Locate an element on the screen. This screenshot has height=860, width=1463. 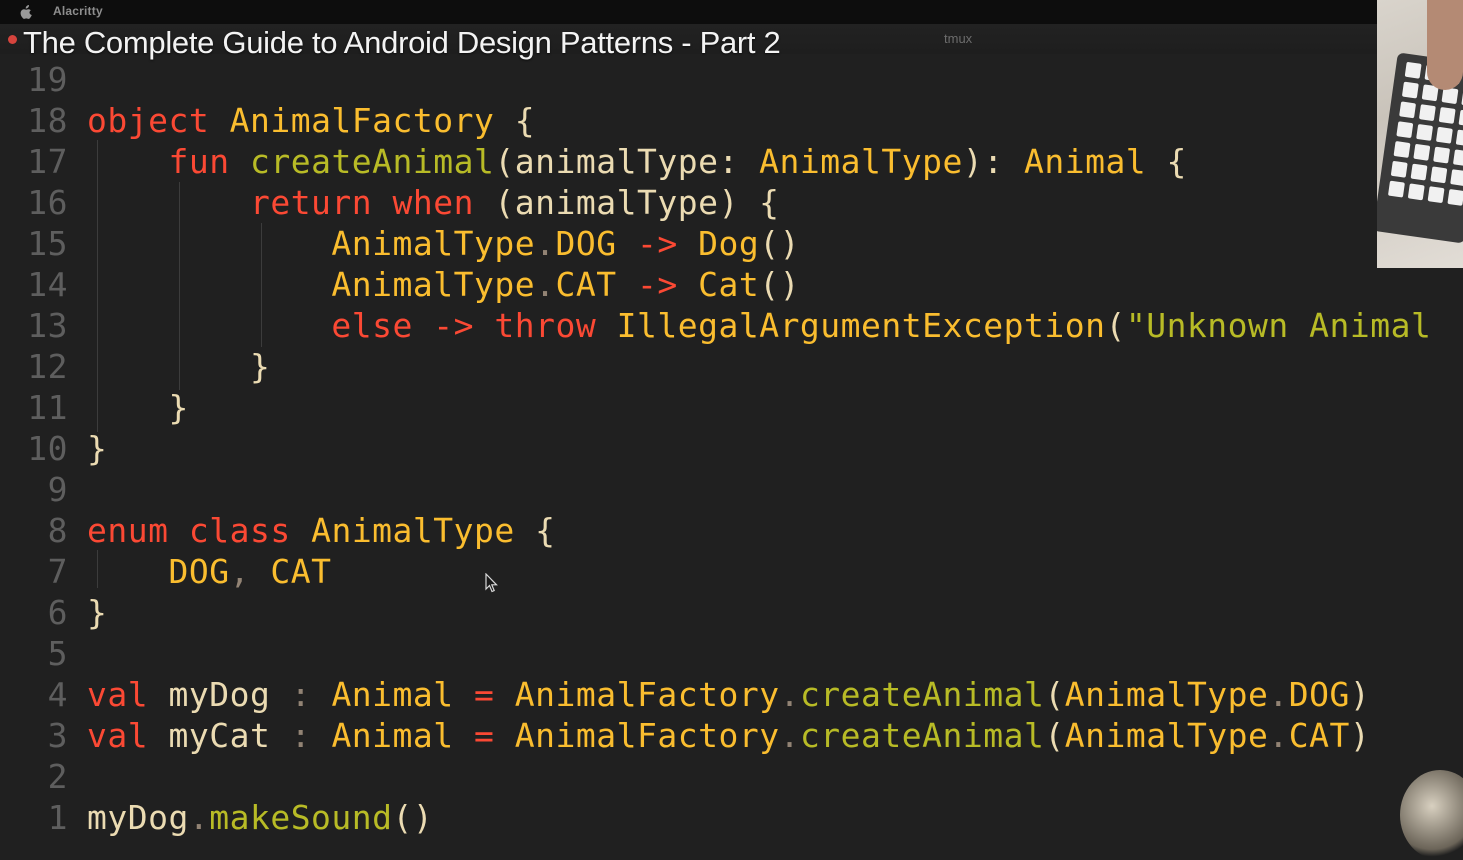
line-number: 12 is located at coordinates (47, 366).